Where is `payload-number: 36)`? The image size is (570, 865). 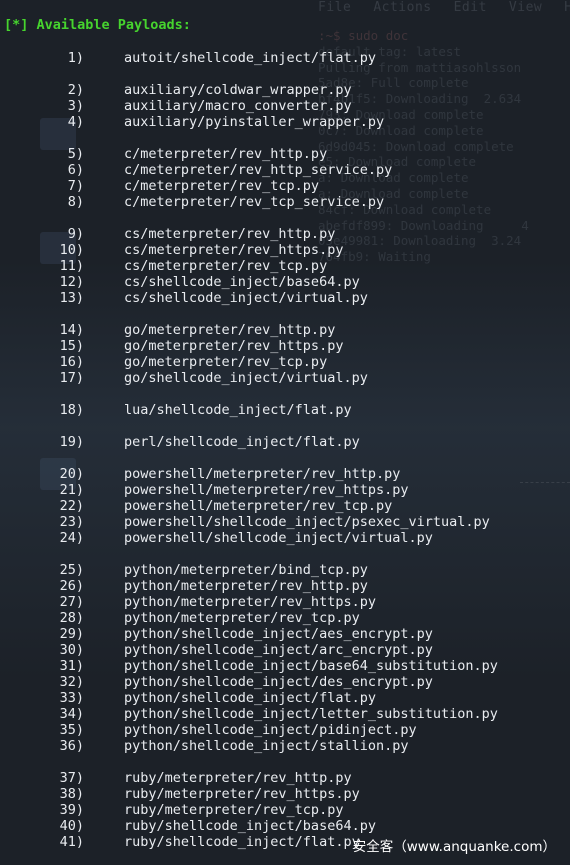
payload-number: 36) is located at coordinates (71, 746).